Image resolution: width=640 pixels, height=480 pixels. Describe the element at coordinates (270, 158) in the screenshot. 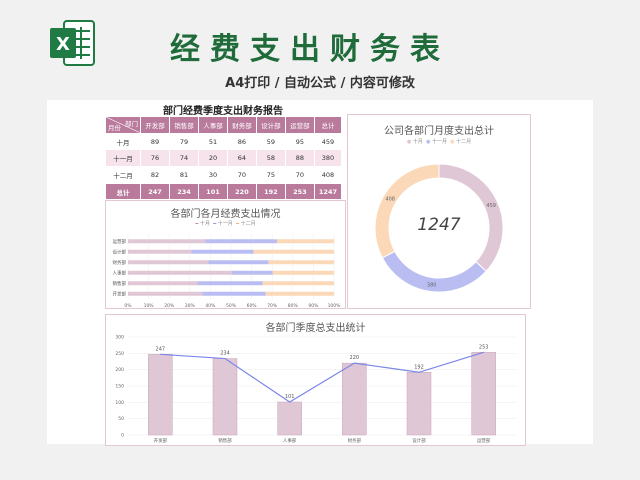

I see `table-cell: 58` at that location.